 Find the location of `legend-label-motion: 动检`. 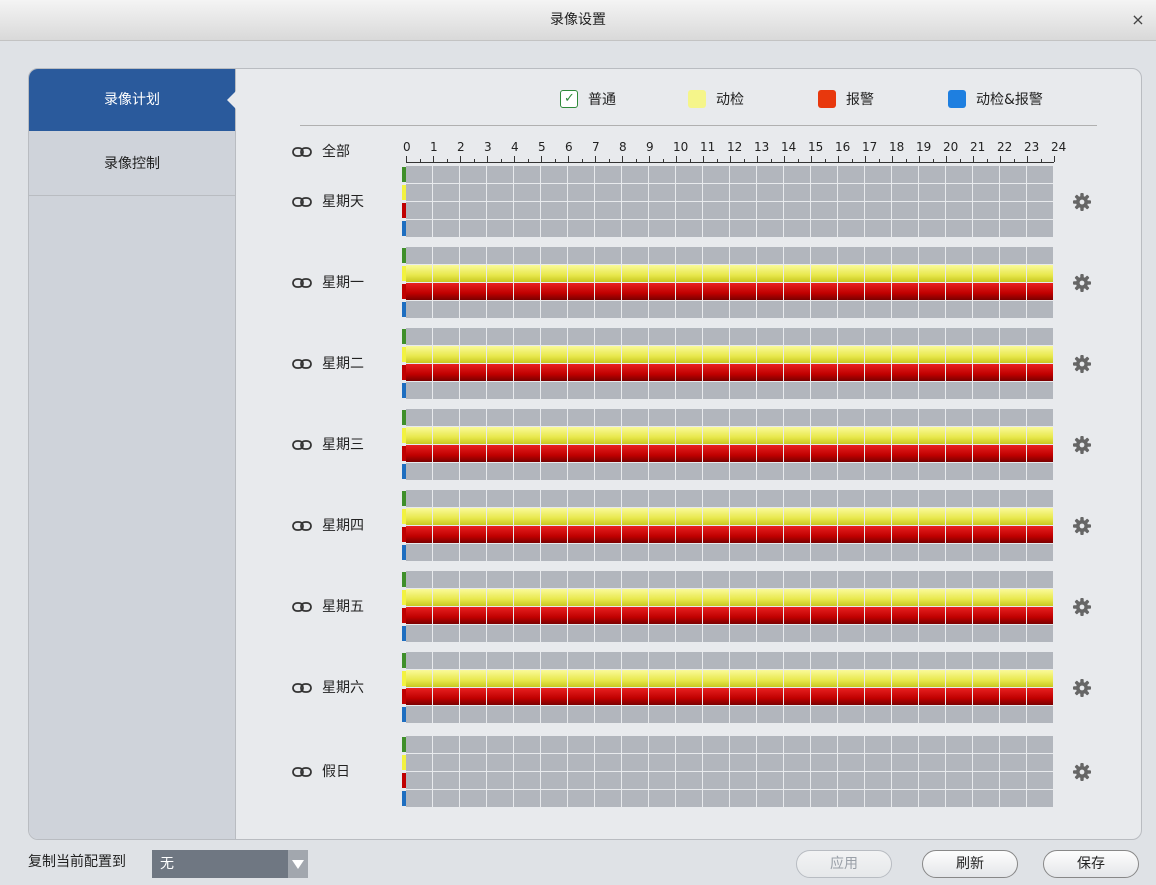

legend-label-motion: 动检 is located at coordinates (730, 100).